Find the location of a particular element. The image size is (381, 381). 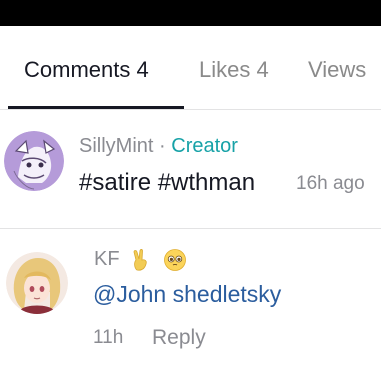

avatar-kf is located at coordinates (37, 283).